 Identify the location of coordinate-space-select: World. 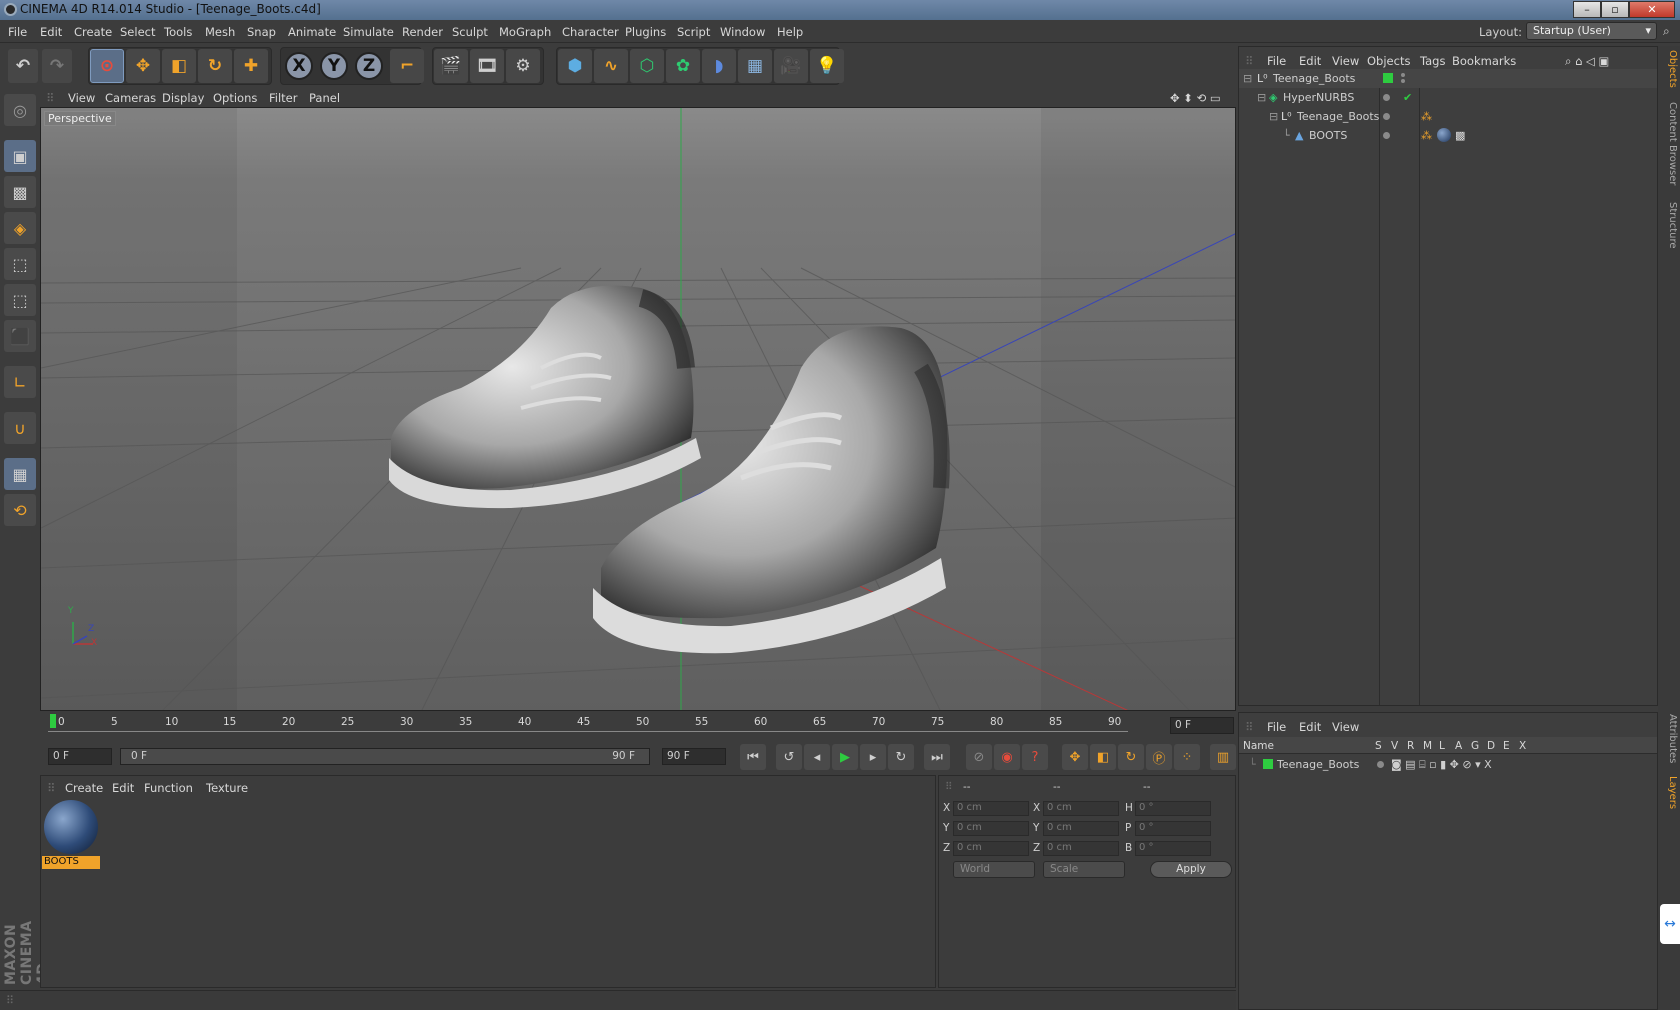
(994, 869).